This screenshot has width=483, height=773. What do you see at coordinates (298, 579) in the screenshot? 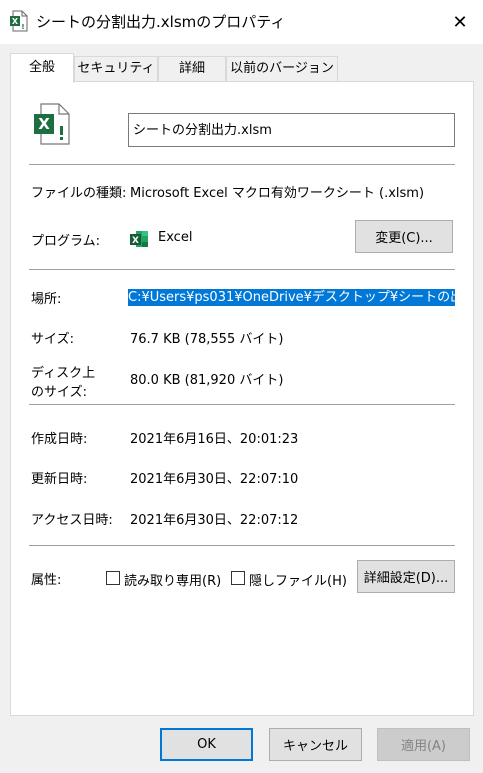
I see `hidden-label: 隠しファイル(H)` at bounding box center [298, 579].